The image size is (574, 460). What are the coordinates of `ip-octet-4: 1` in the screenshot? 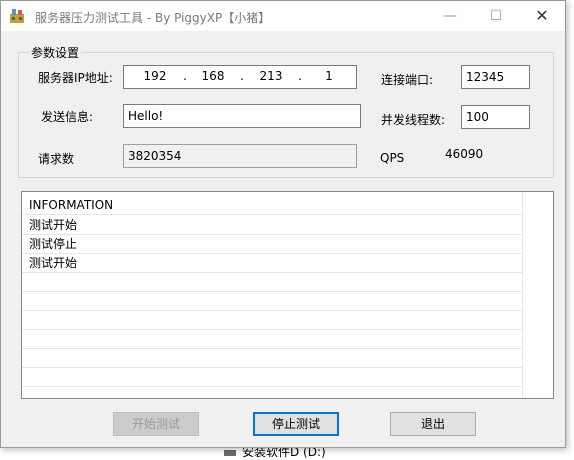 It's located at (329, 76).